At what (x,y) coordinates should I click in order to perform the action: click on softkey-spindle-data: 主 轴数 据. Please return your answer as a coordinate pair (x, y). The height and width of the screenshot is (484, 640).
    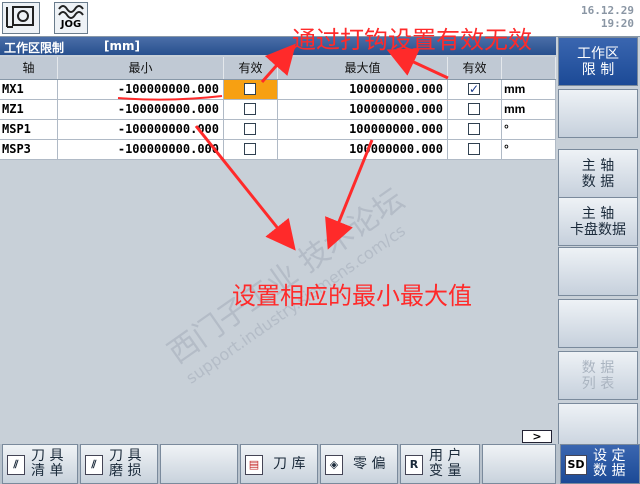
    Looking at the image, I should click on (598, 173).